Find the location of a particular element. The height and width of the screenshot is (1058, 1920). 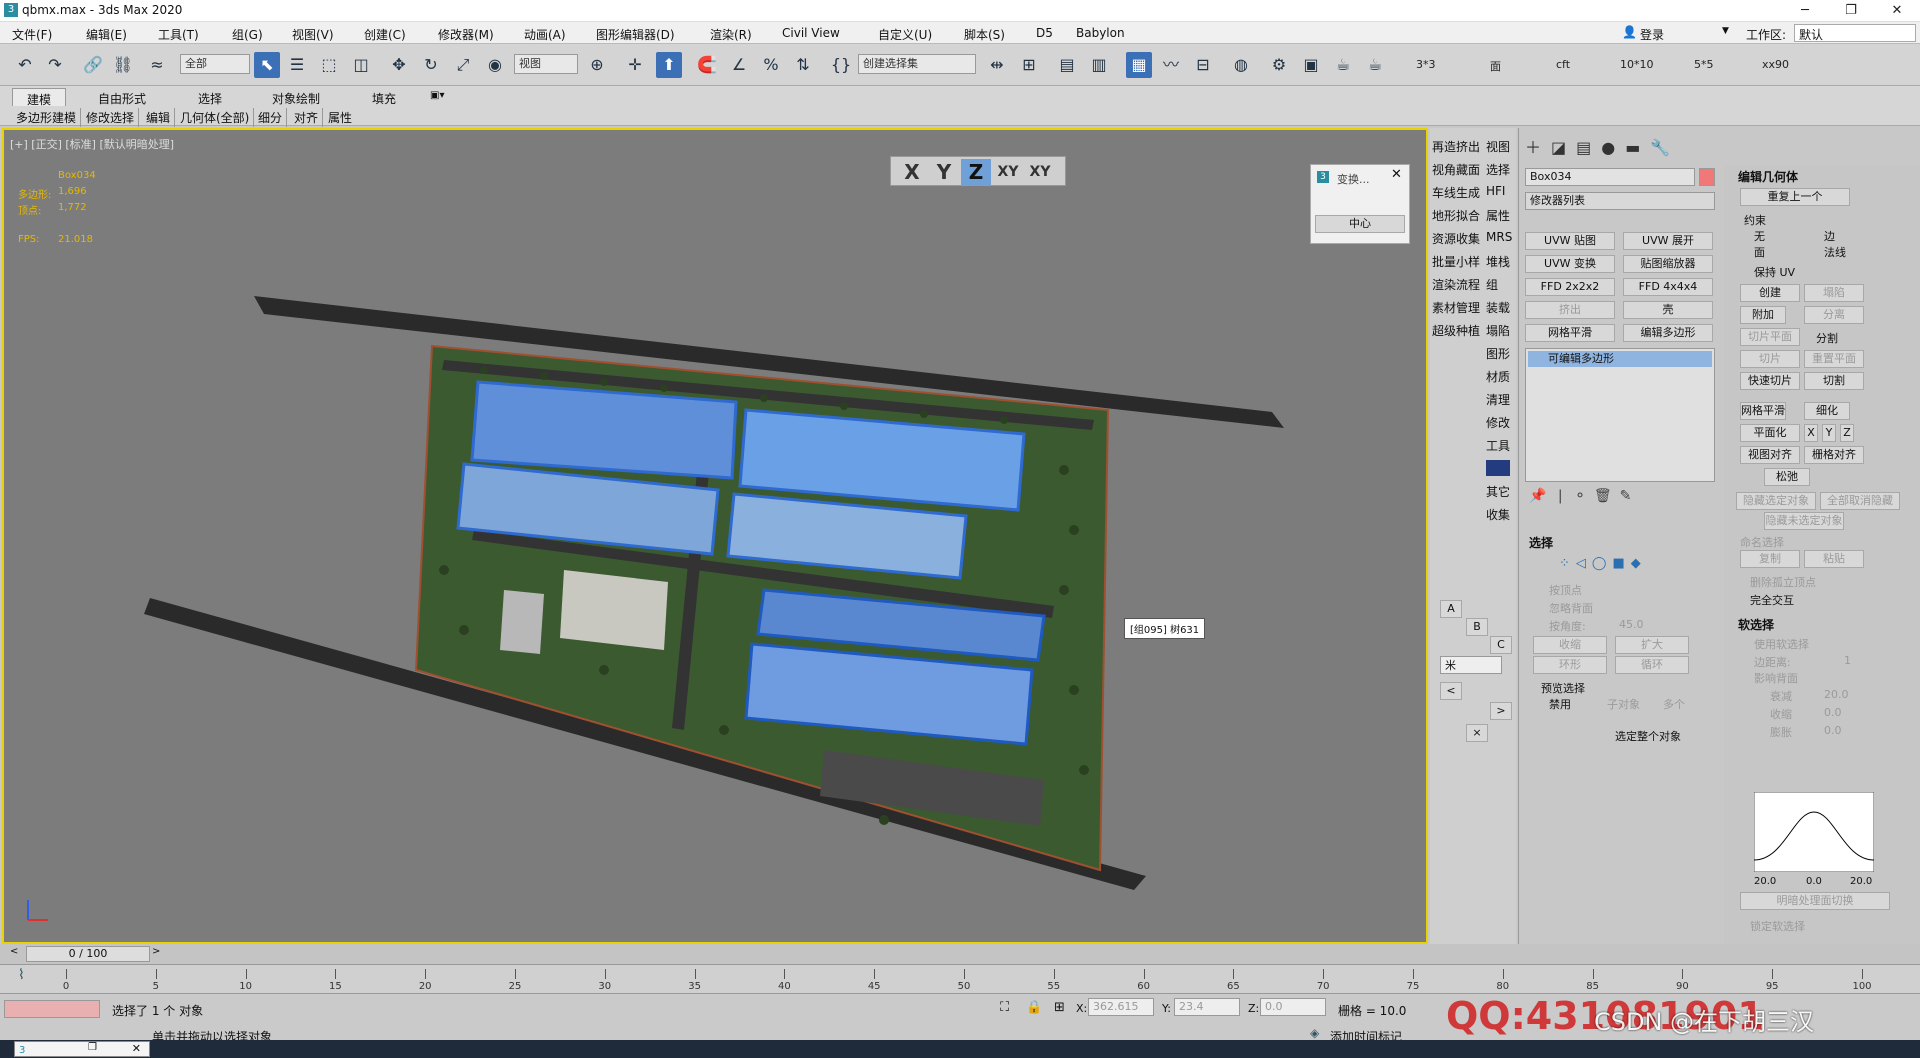

render-production-icon: ☕ is located at coordinates (1343, 65).